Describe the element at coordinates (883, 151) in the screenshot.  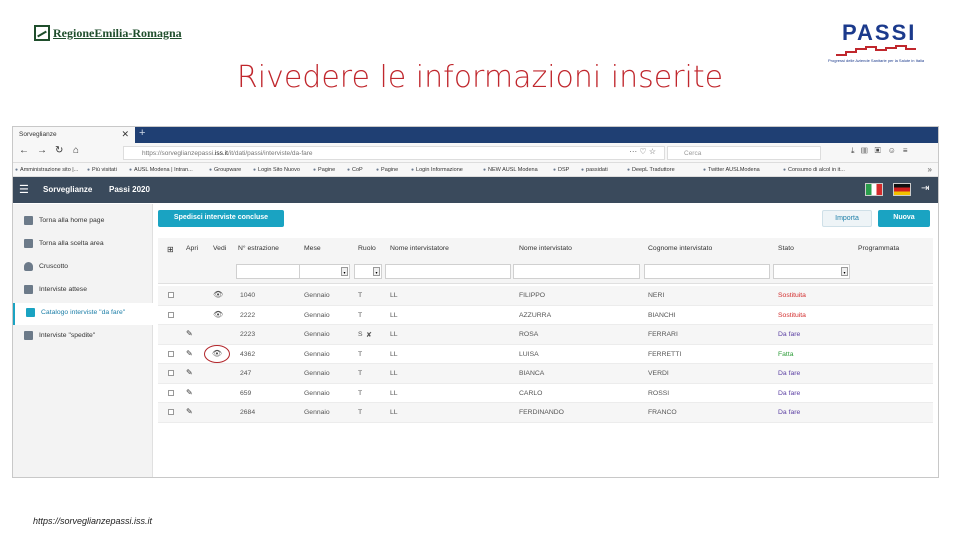
I see `toolbar-icons: ⤓▥▣☺≡` at that location.